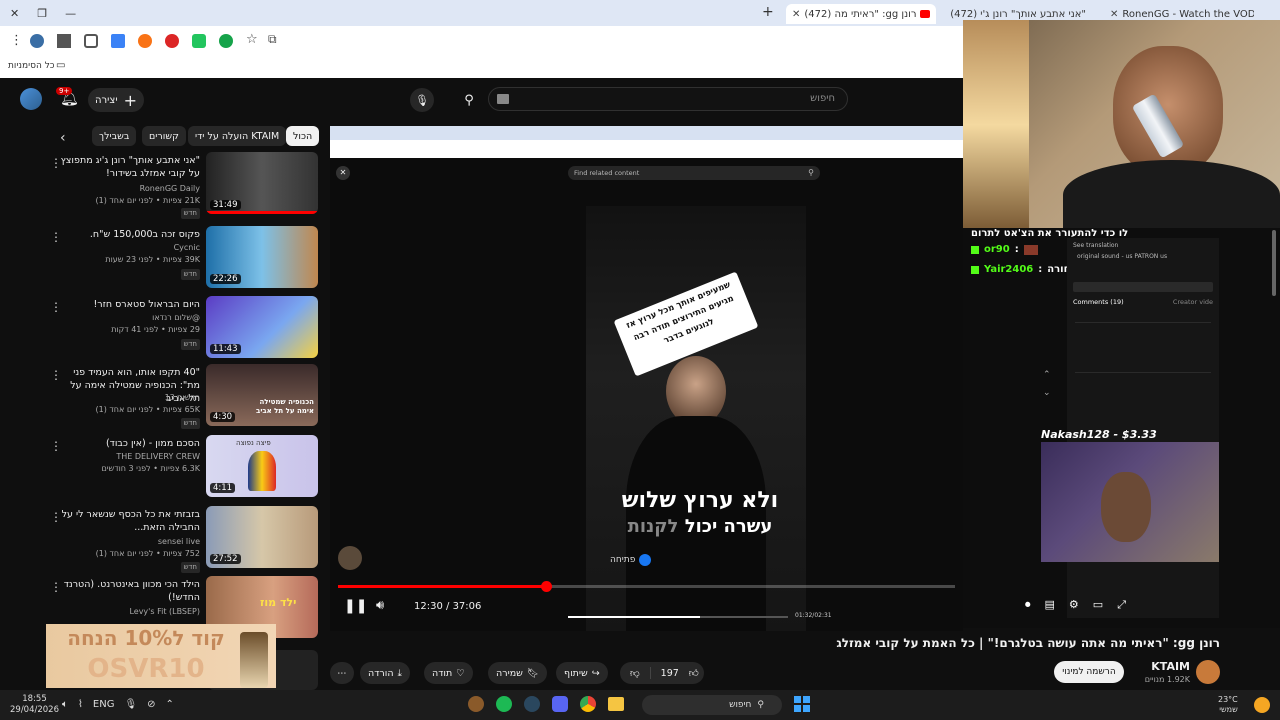 This screenshot has height=720, width=1280. I want to click on create-button: יצירה +, so click(116, 100).